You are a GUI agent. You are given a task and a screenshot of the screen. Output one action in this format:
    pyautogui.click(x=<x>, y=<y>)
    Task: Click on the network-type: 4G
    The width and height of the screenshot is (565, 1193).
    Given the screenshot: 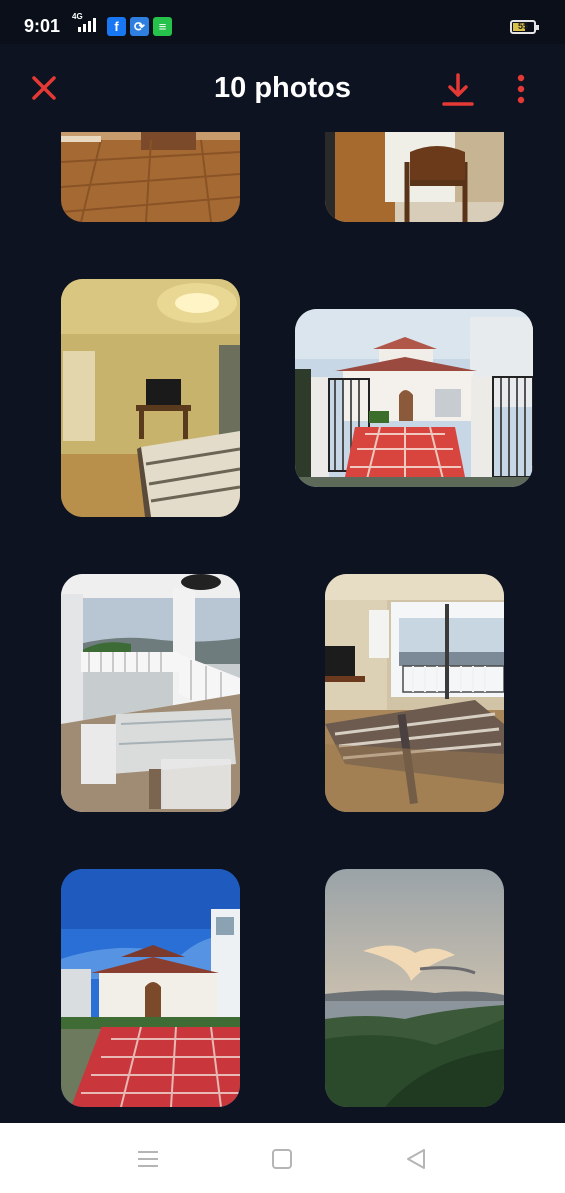 What is the action you would take?
    pyautogui.click(x=77, y=16)
    